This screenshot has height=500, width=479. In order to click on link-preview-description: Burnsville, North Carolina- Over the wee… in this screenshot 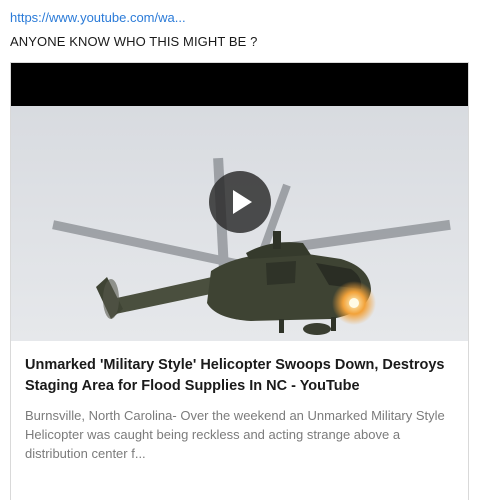, I will do `click(235, 434)`.